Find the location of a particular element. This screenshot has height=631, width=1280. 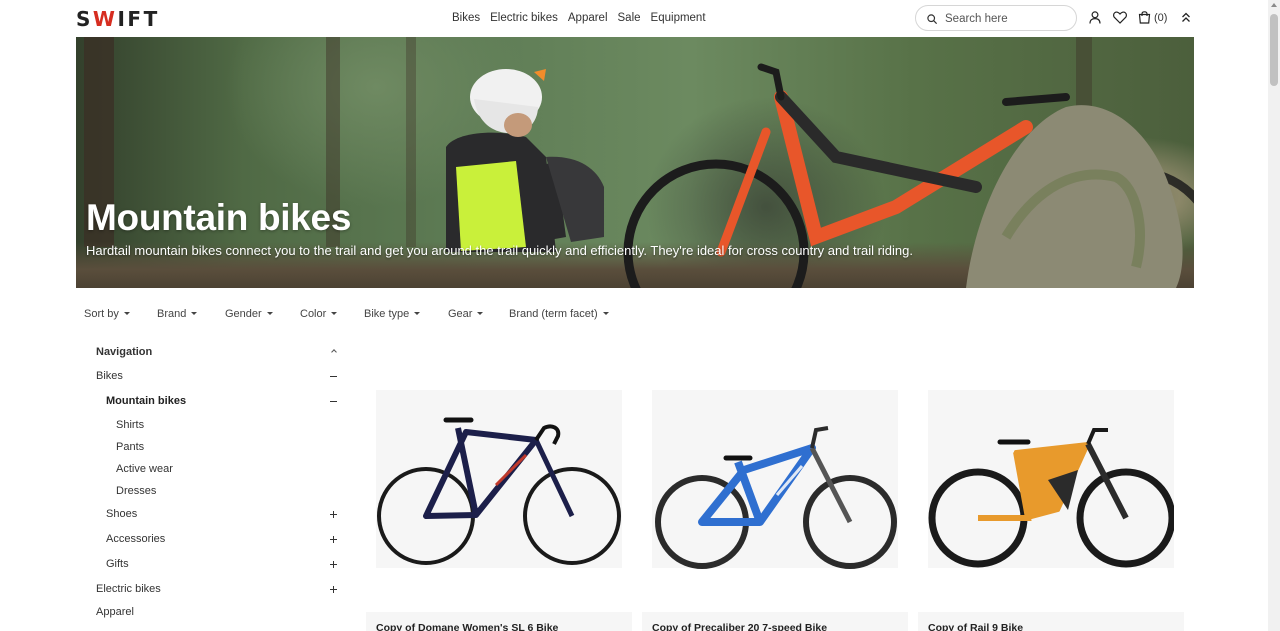

sidebar-item-label: Apparel is located at coordinates (115, 612).